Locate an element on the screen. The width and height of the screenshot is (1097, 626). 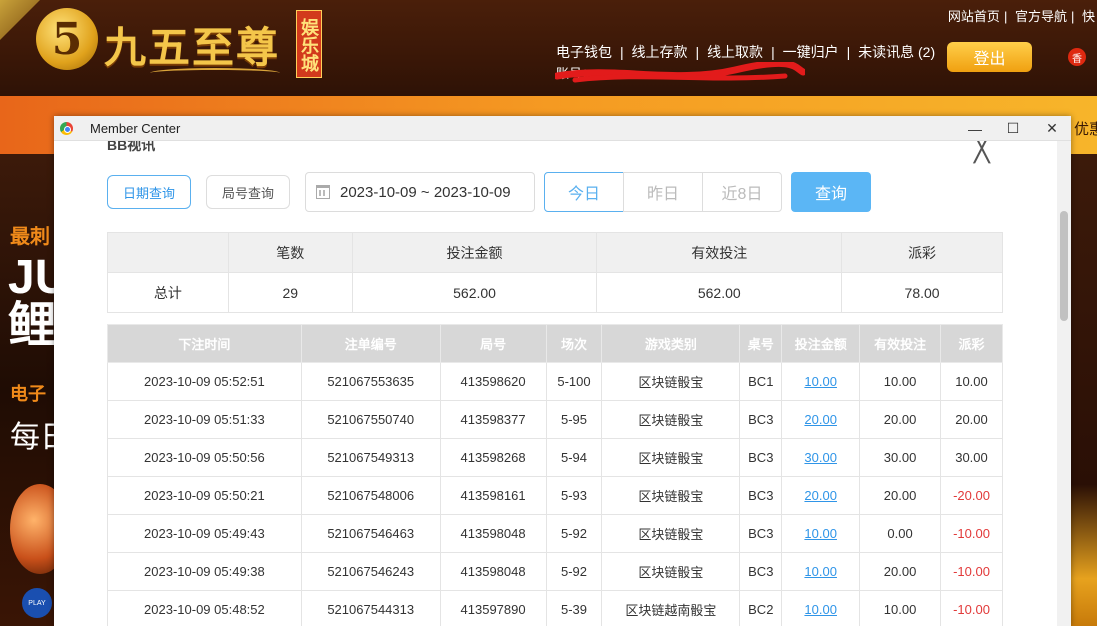
top-link-home: 网站首页 is located at coordinates (974, 16).